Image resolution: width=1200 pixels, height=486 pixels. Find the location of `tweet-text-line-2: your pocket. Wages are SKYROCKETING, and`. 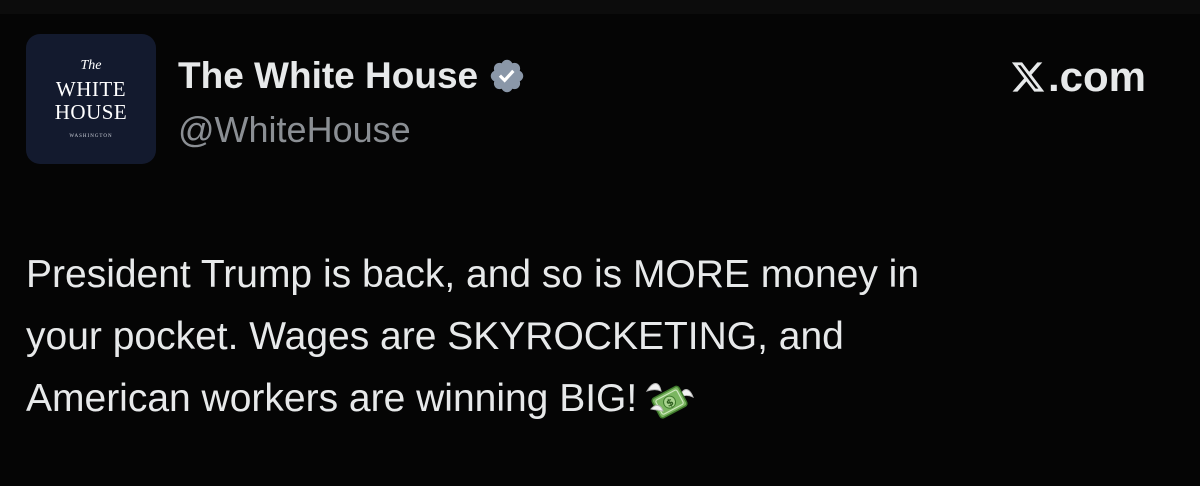

tweet-text-line-2: your pocket. Wages are SKYROCKETING, and is located at coordinates (435, 336).